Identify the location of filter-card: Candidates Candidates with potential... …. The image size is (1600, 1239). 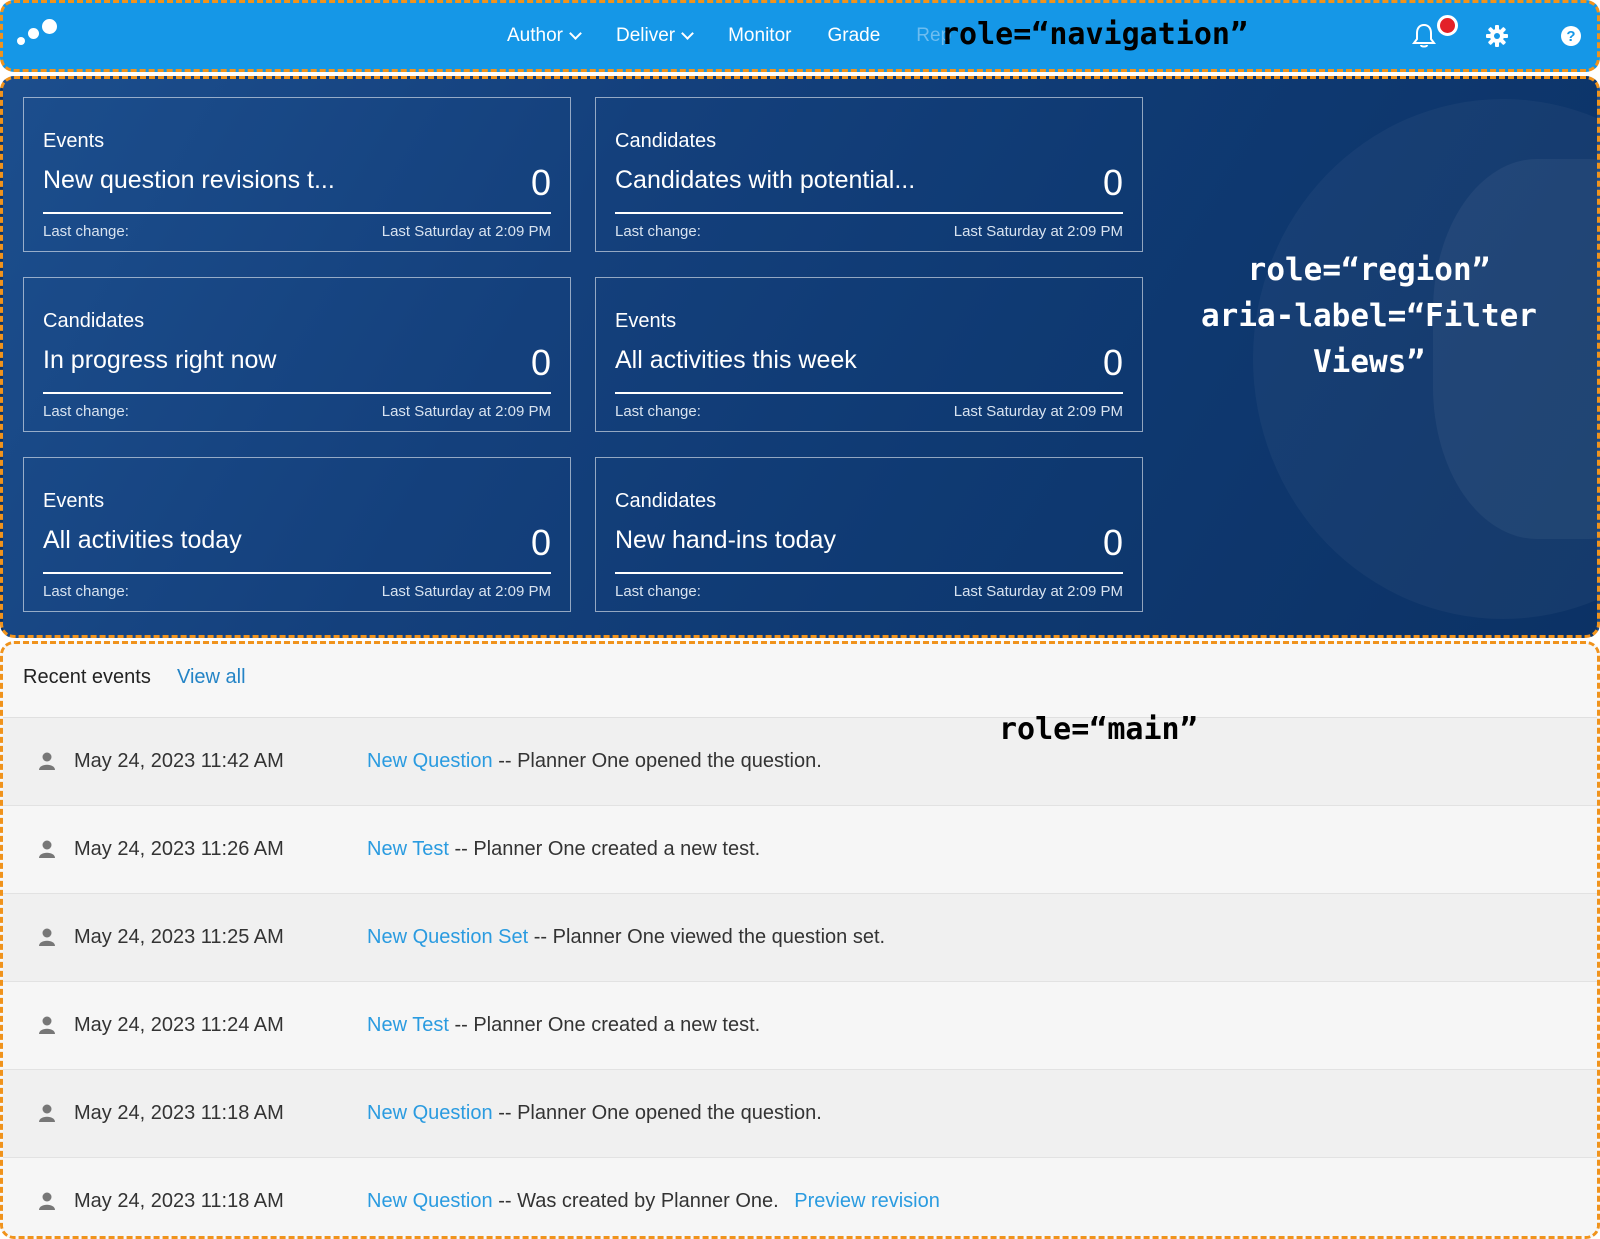
(869, 174).